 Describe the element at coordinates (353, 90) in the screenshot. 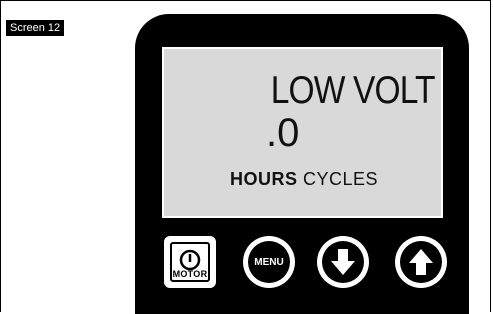

I see `display-line1: LOW VOLT` at that location.